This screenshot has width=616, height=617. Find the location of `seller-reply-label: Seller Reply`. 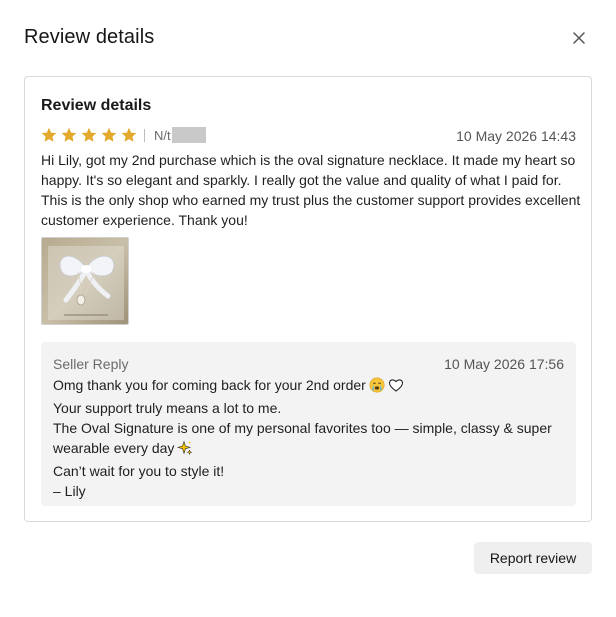

seller-reply-label: Seller Reply is located at coordinates (91, 364).